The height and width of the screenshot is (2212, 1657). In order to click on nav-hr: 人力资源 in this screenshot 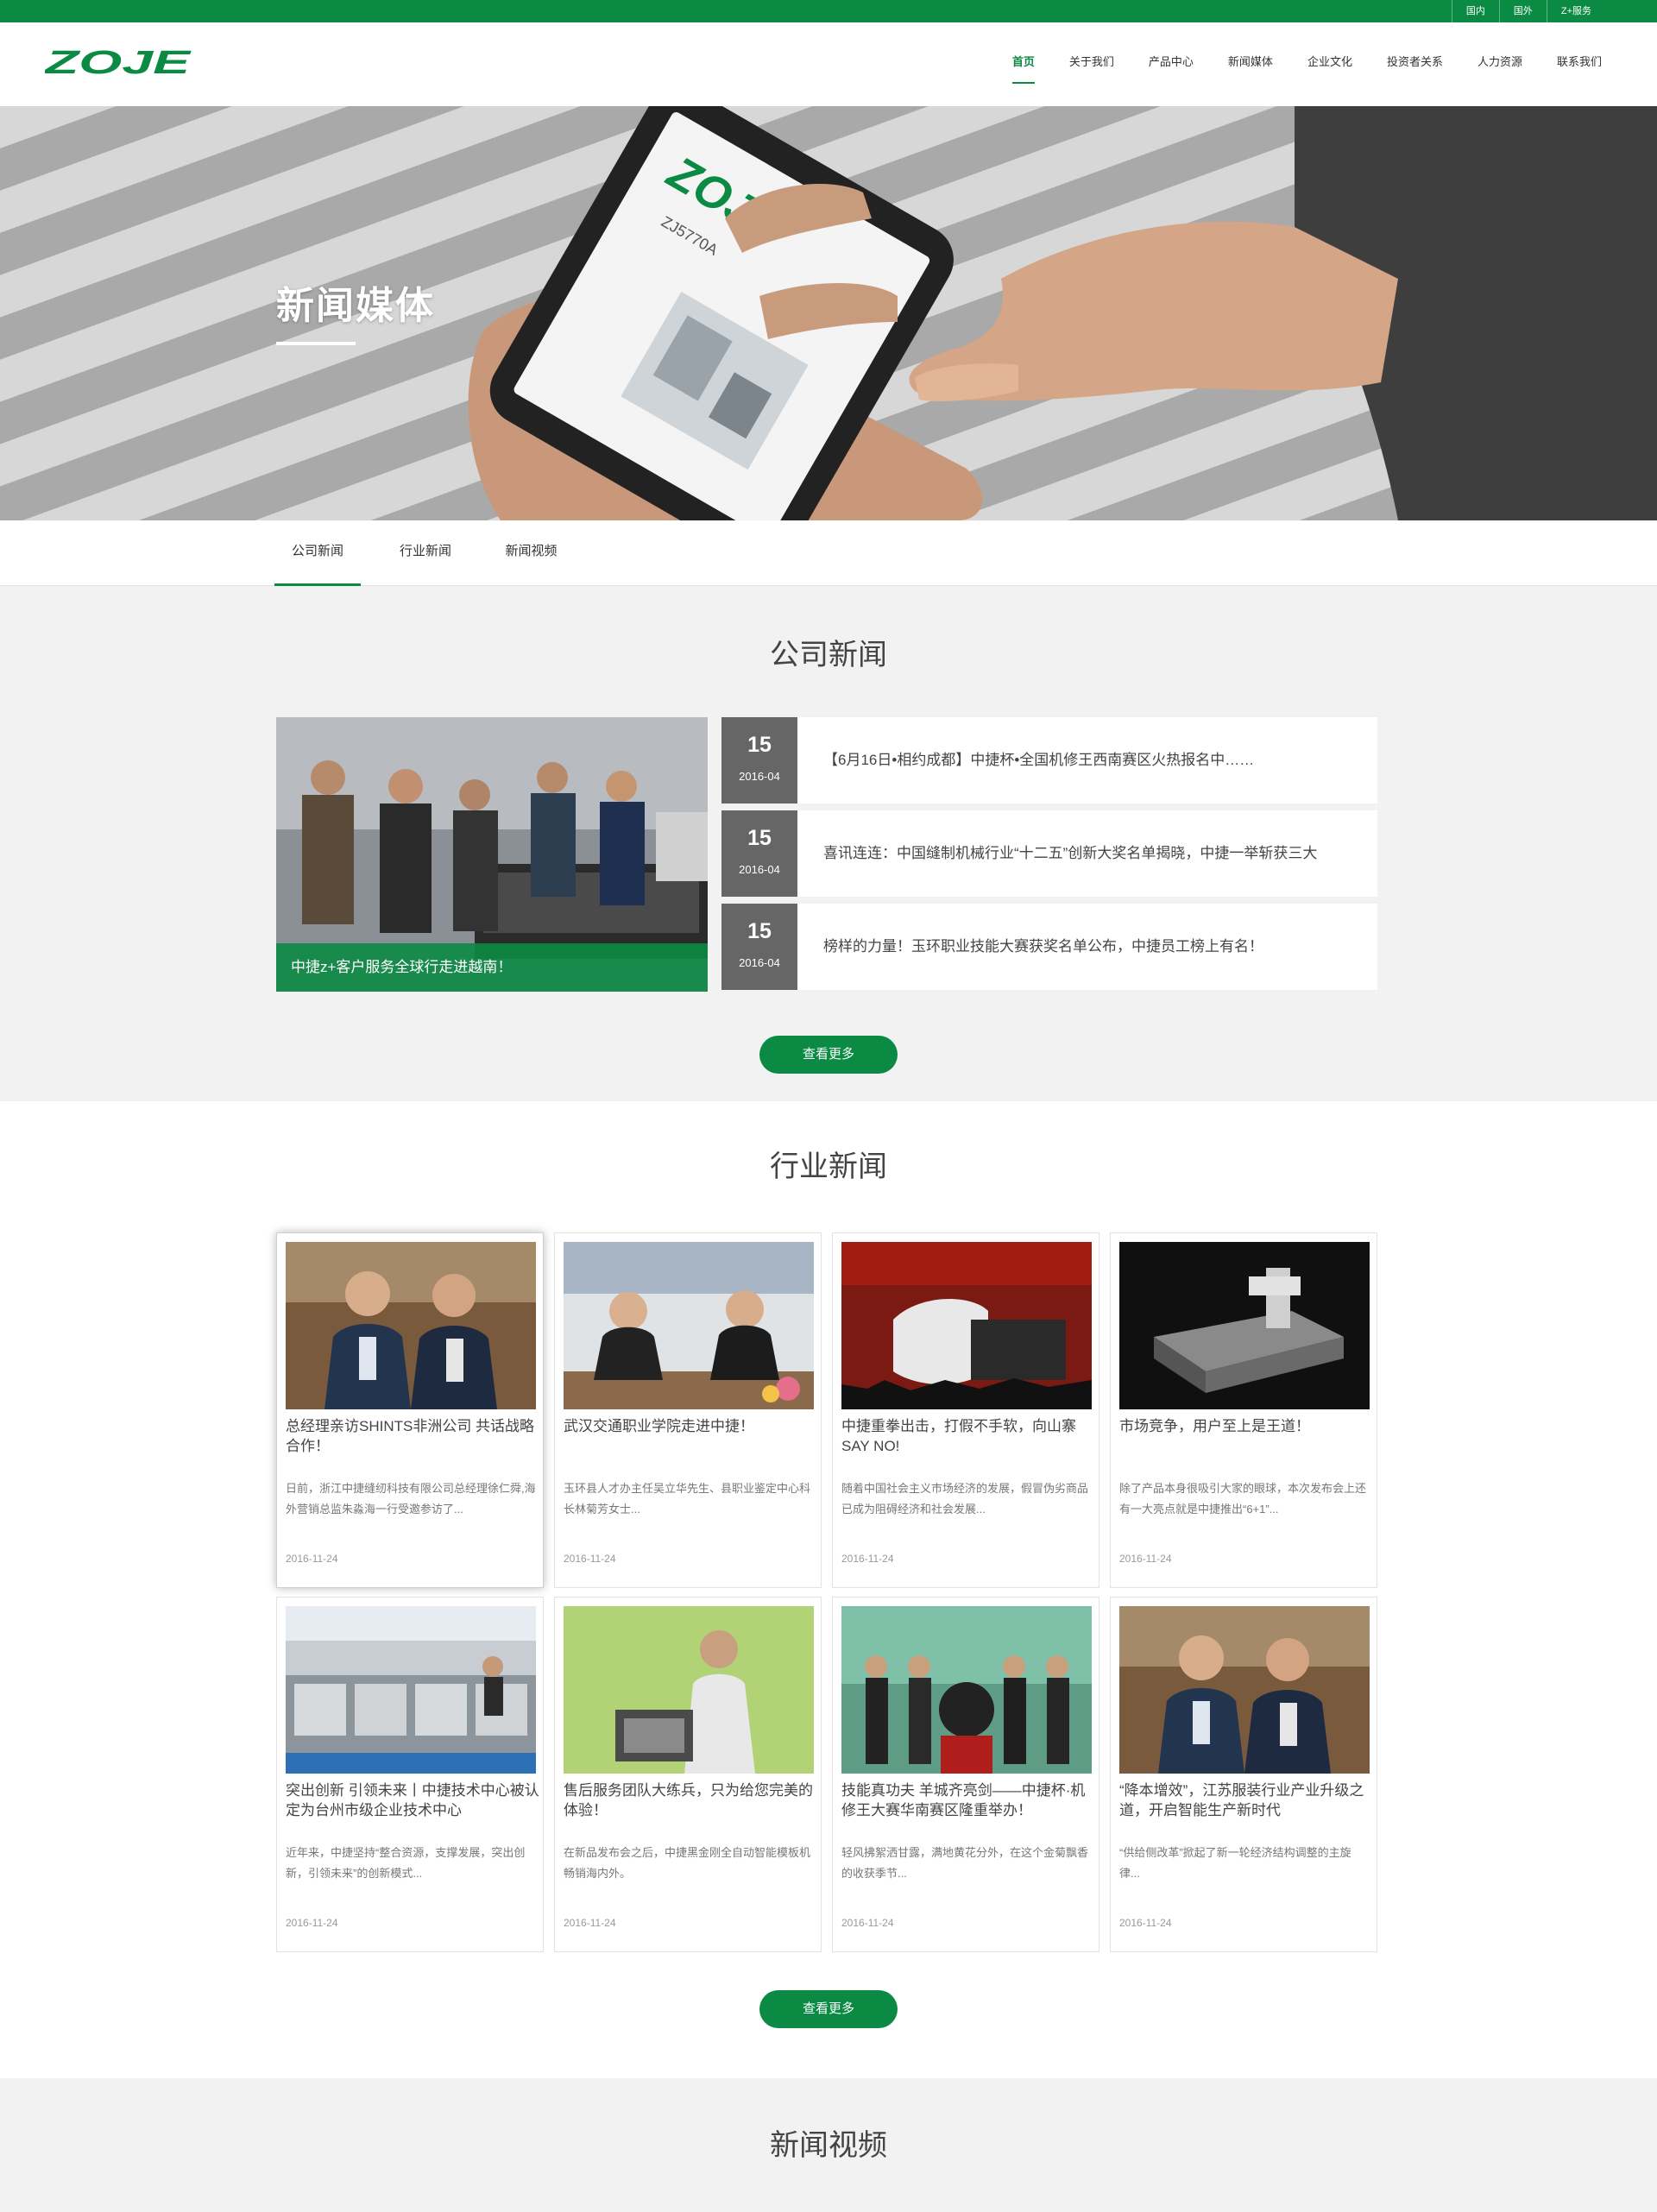, I will do `click(1500, 64)`.